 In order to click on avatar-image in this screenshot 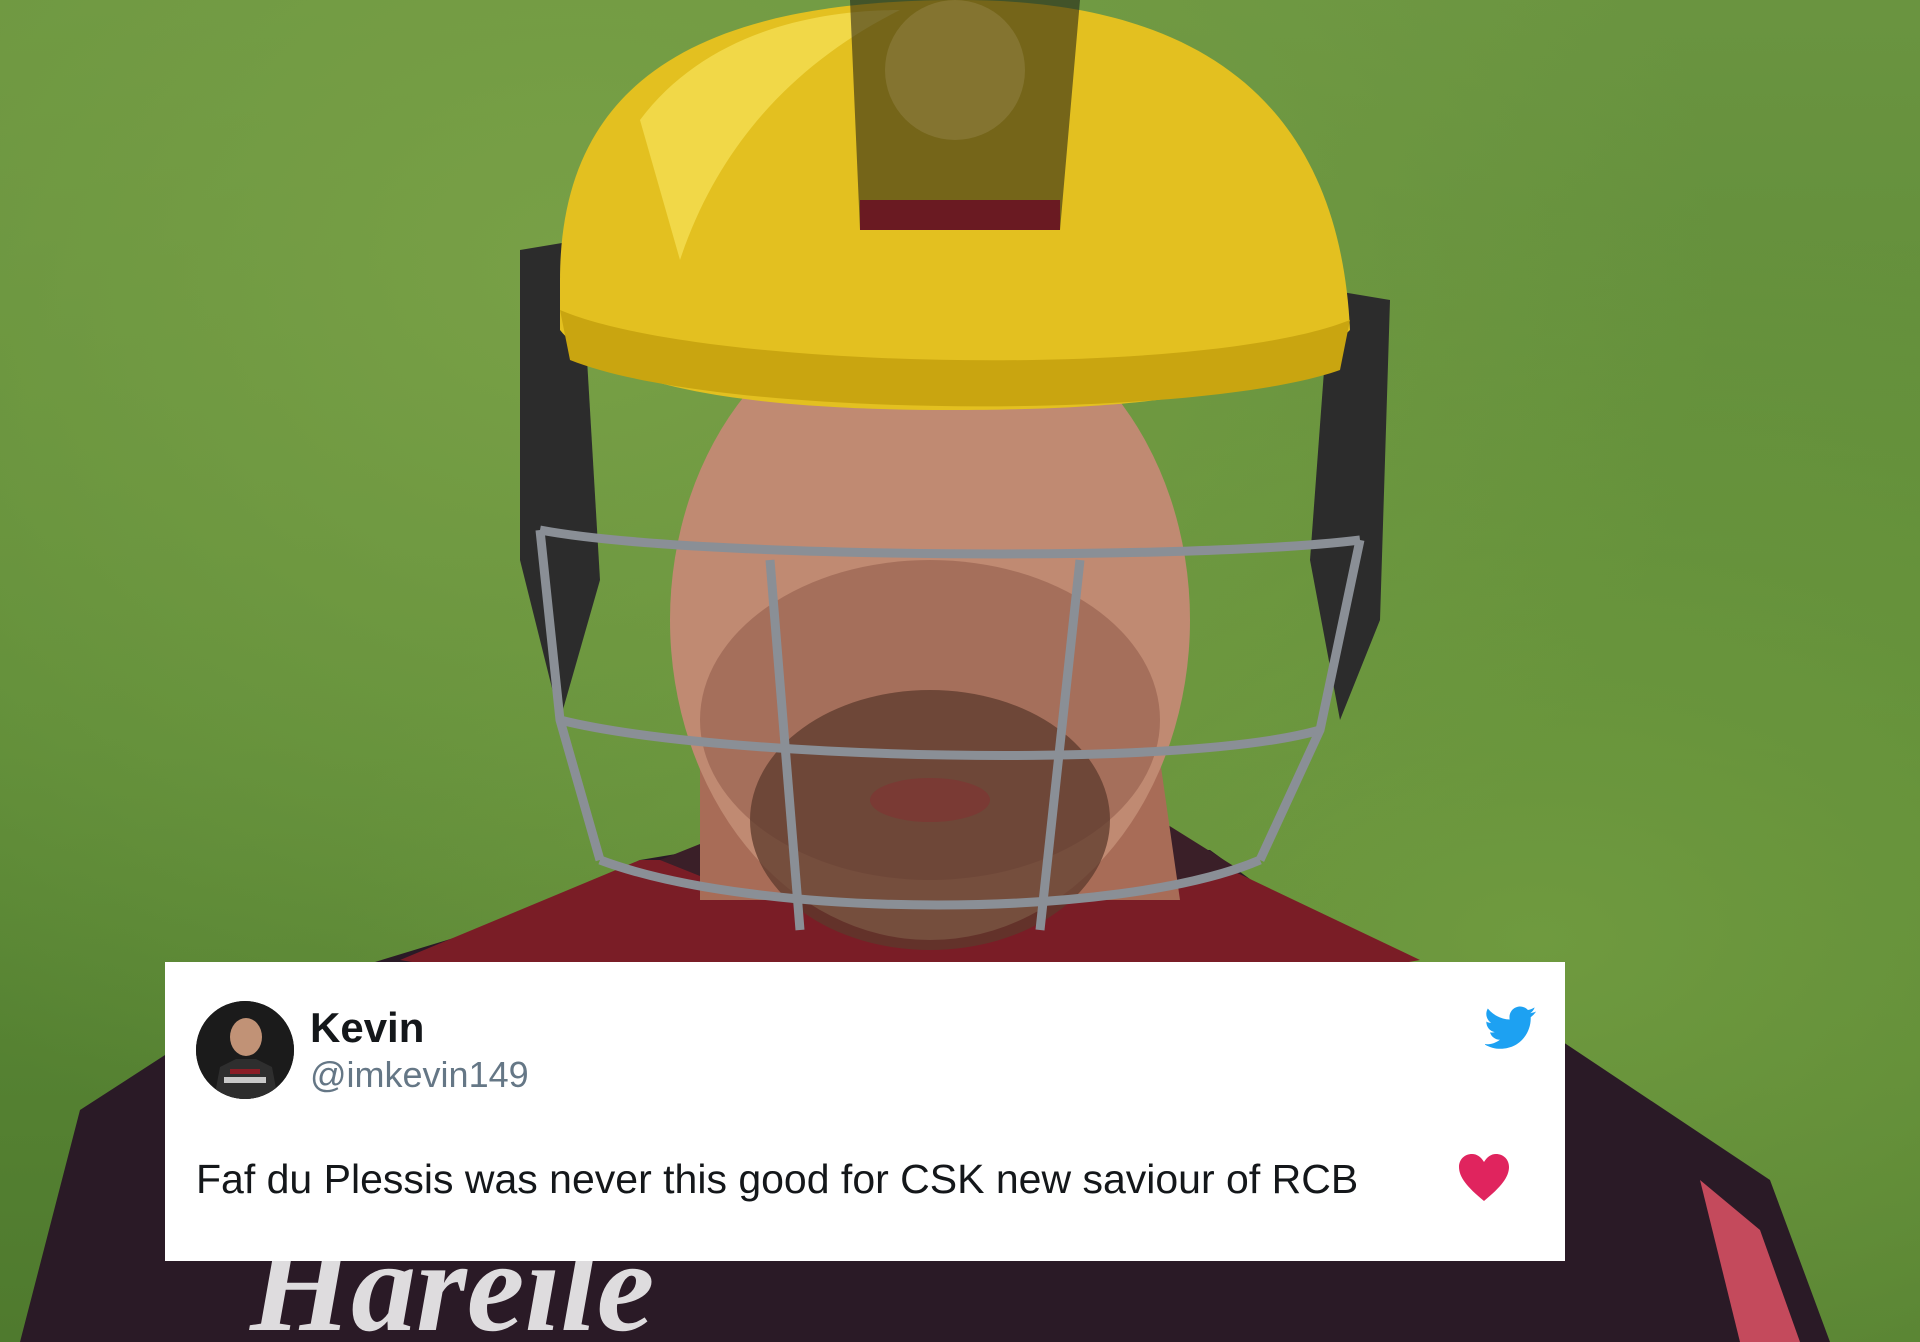, I will do `click(245, 1050)`.